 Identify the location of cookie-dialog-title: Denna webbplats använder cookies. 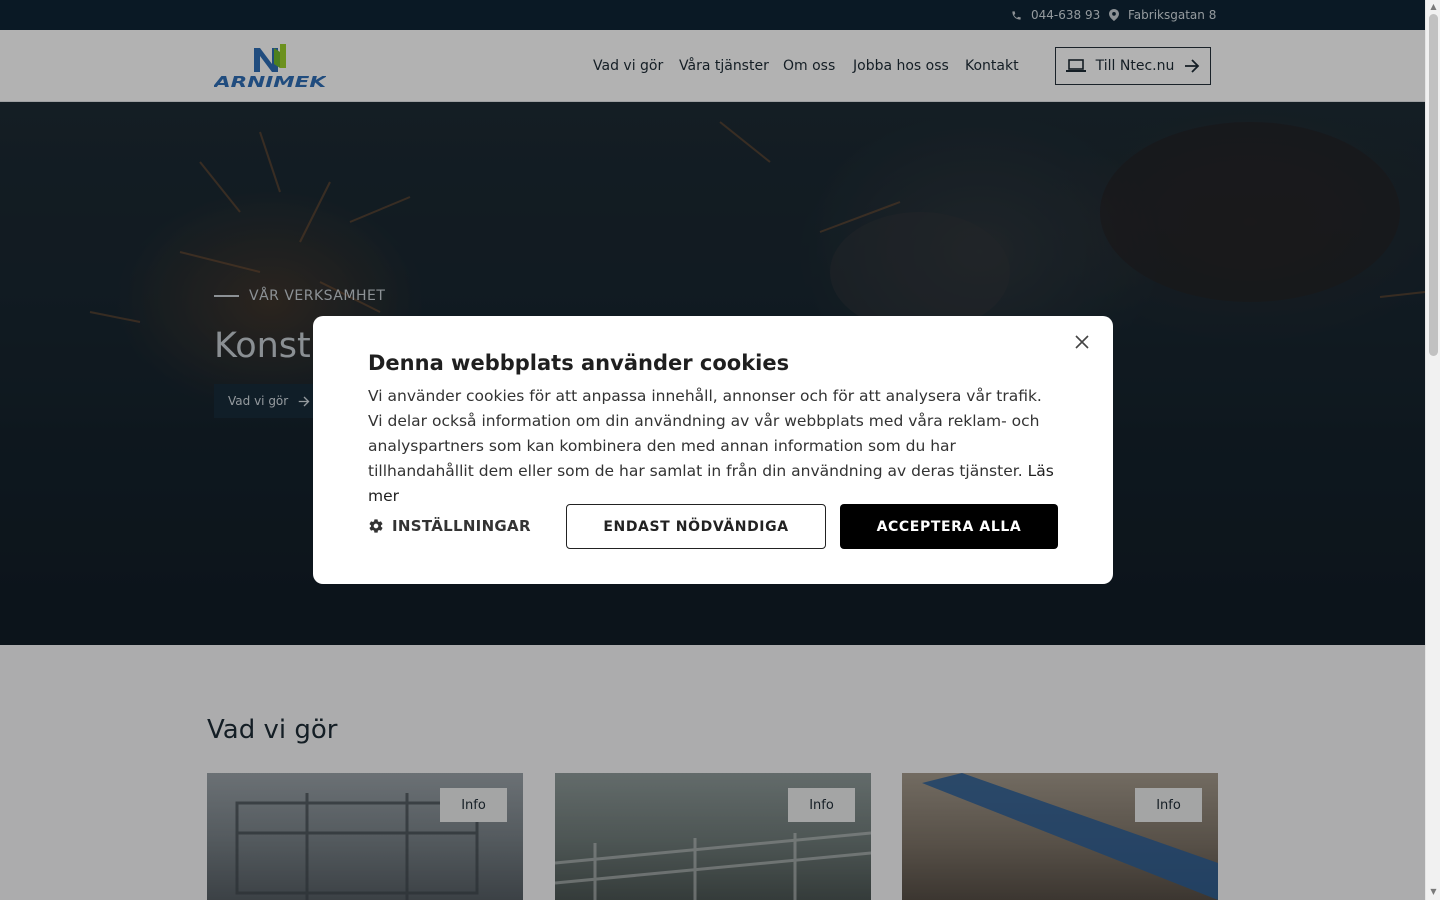
(579, 363).